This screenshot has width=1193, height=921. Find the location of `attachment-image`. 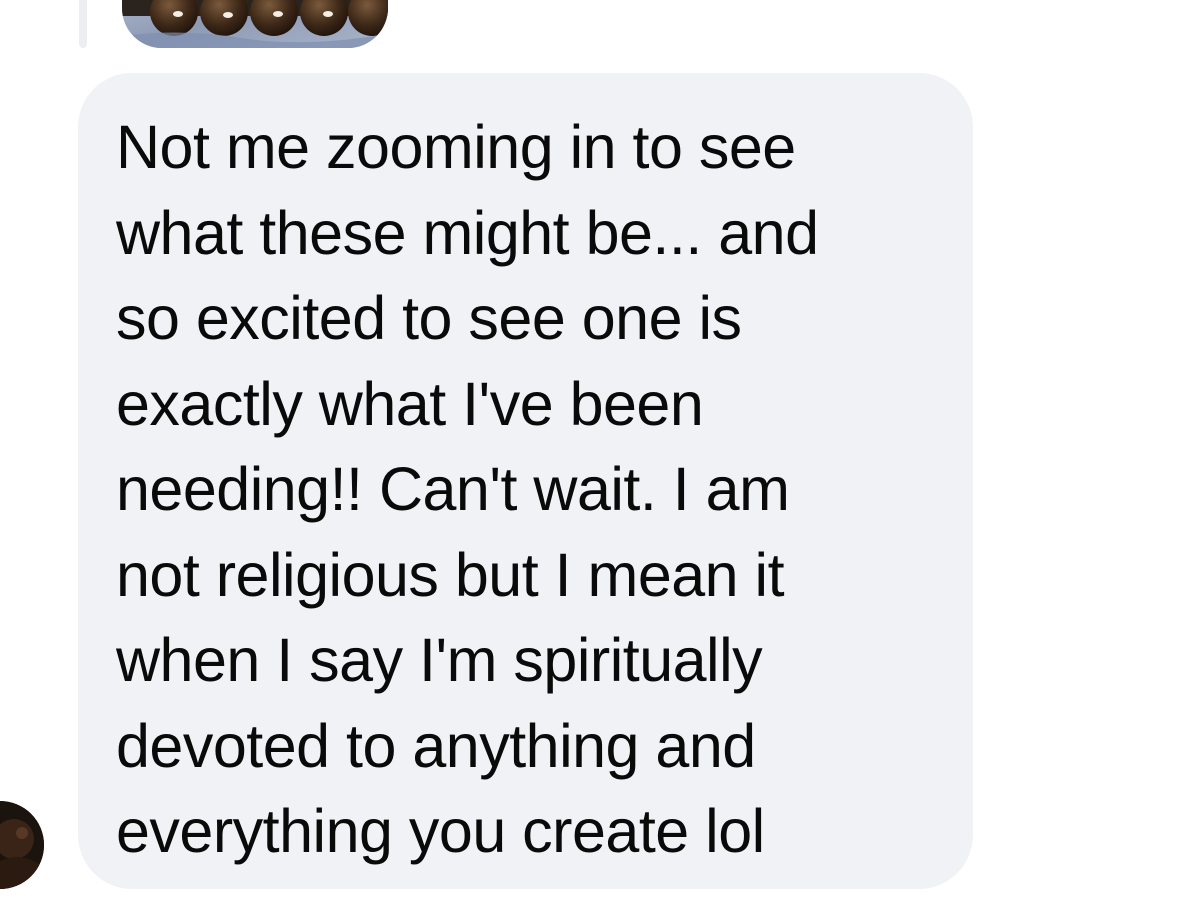

attachment-image is located at coordinates (255, 24).